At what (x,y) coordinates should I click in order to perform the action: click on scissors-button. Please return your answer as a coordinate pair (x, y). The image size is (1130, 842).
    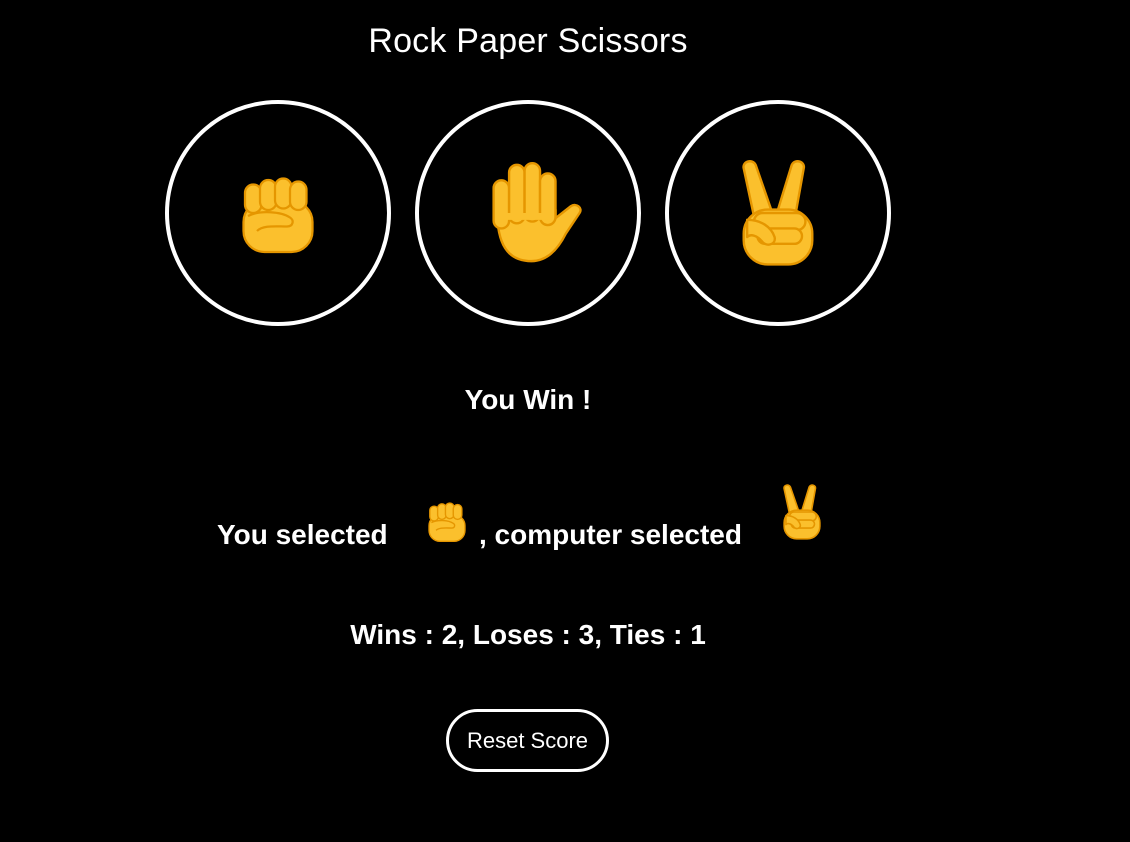
    Looking at the image, I should click on (778, 213).